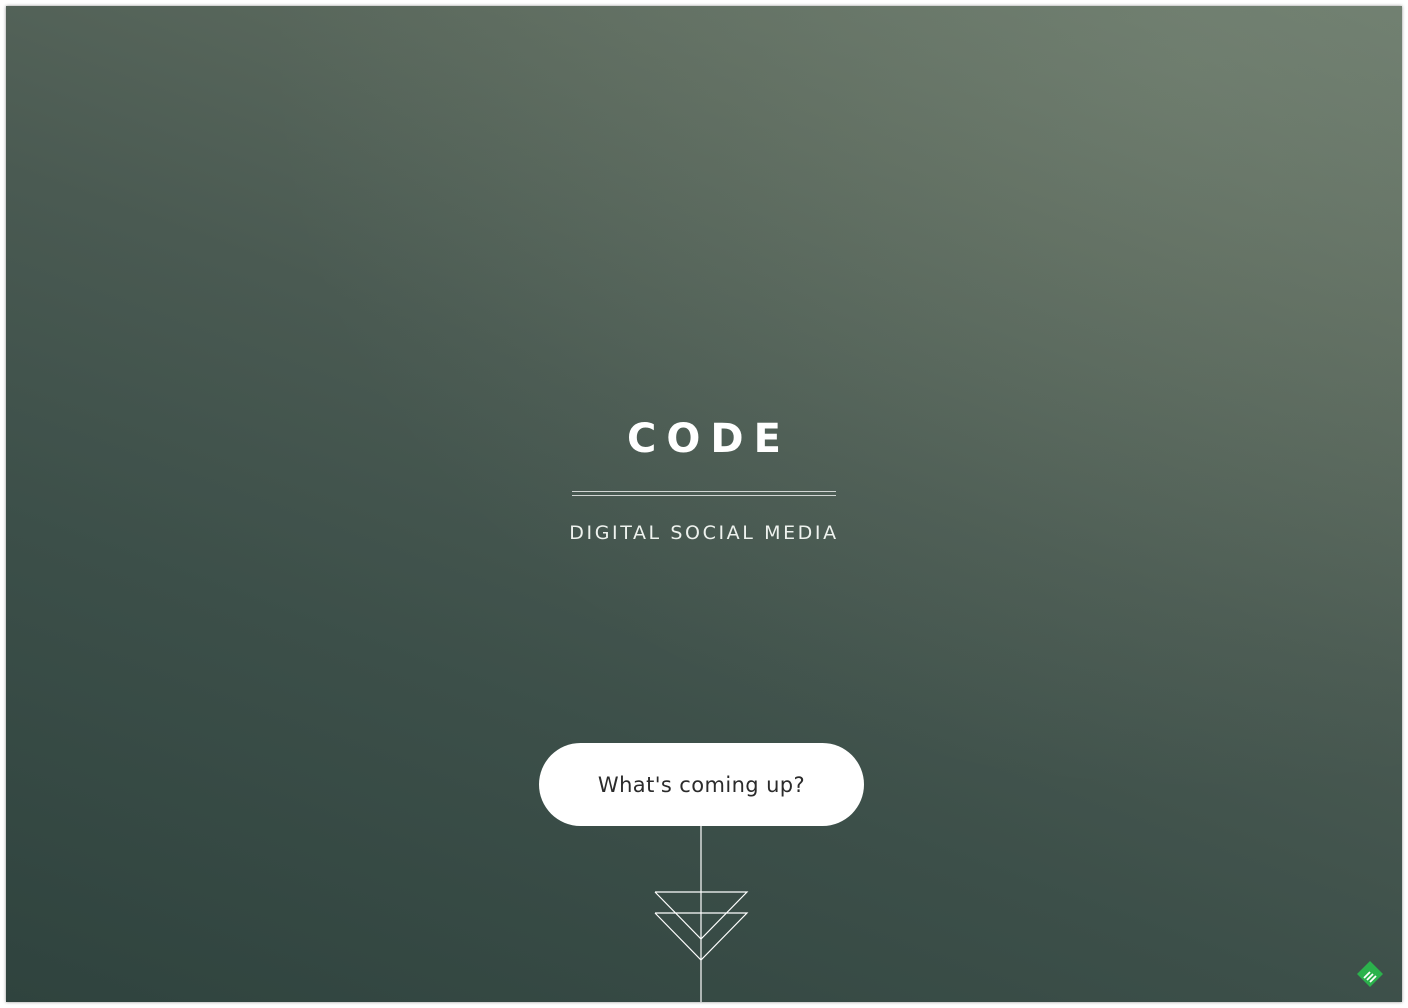 Image resolution: width=1408 pixels, height=1008 pixels. What do you see at coordinates (704, 477) in the screenshot?
I see `hero-section: CODE DIGITAL SOCIAL MEDIA` at bounding box center [704, 477].